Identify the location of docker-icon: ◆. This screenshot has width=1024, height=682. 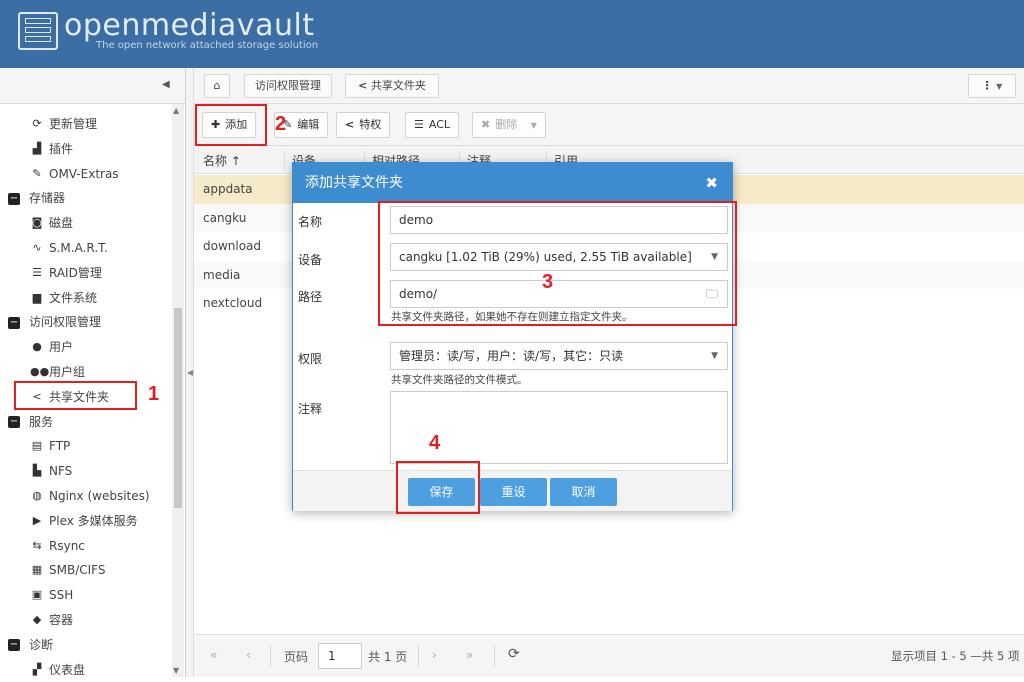
(37, 619).